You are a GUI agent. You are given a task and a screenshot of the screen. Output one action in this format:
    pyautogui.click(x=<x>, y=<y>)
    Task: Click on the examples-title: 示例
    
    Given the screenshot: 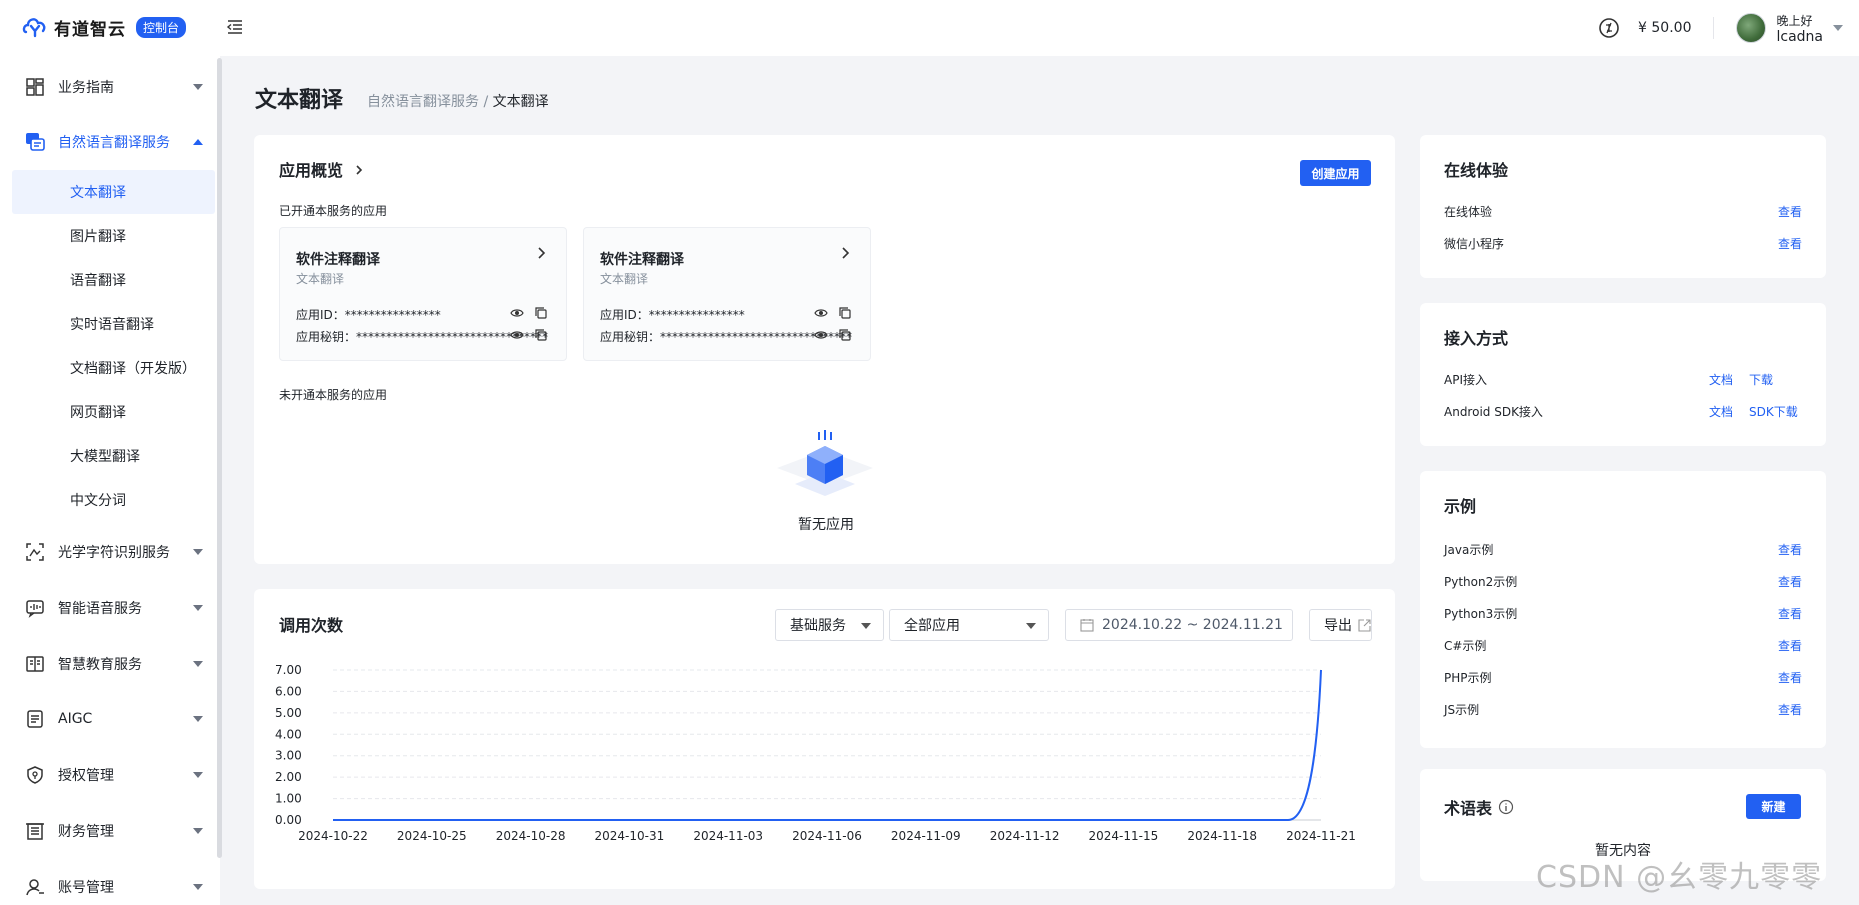 What is the action you would take?
    pyautogui.click(x=1460, y=506)
    